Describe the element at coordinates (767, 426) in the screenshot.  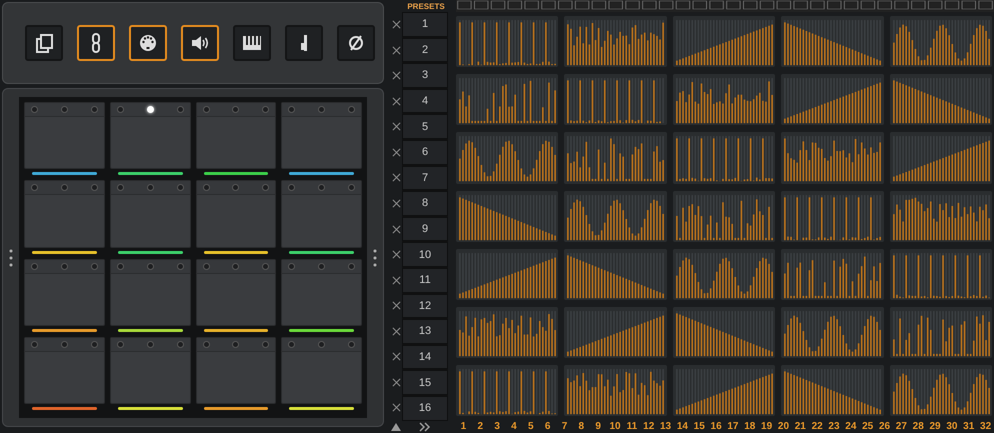
I see `step-number: 19` at that location.